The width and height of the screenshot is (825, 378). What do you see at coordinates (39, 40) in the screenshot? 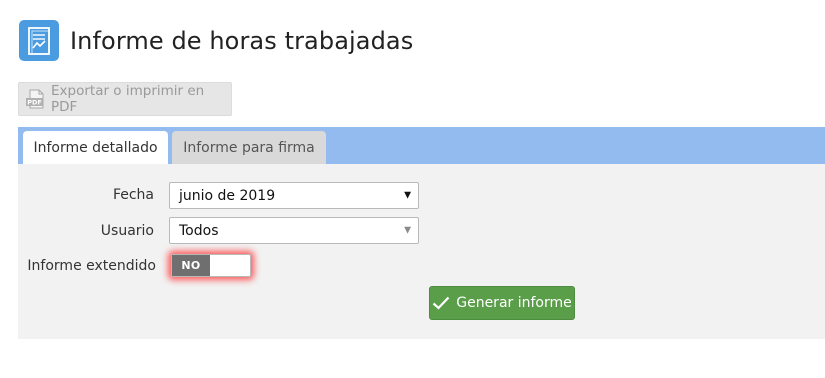
I see `report-chart-icon` at bounding box center [39, 40].